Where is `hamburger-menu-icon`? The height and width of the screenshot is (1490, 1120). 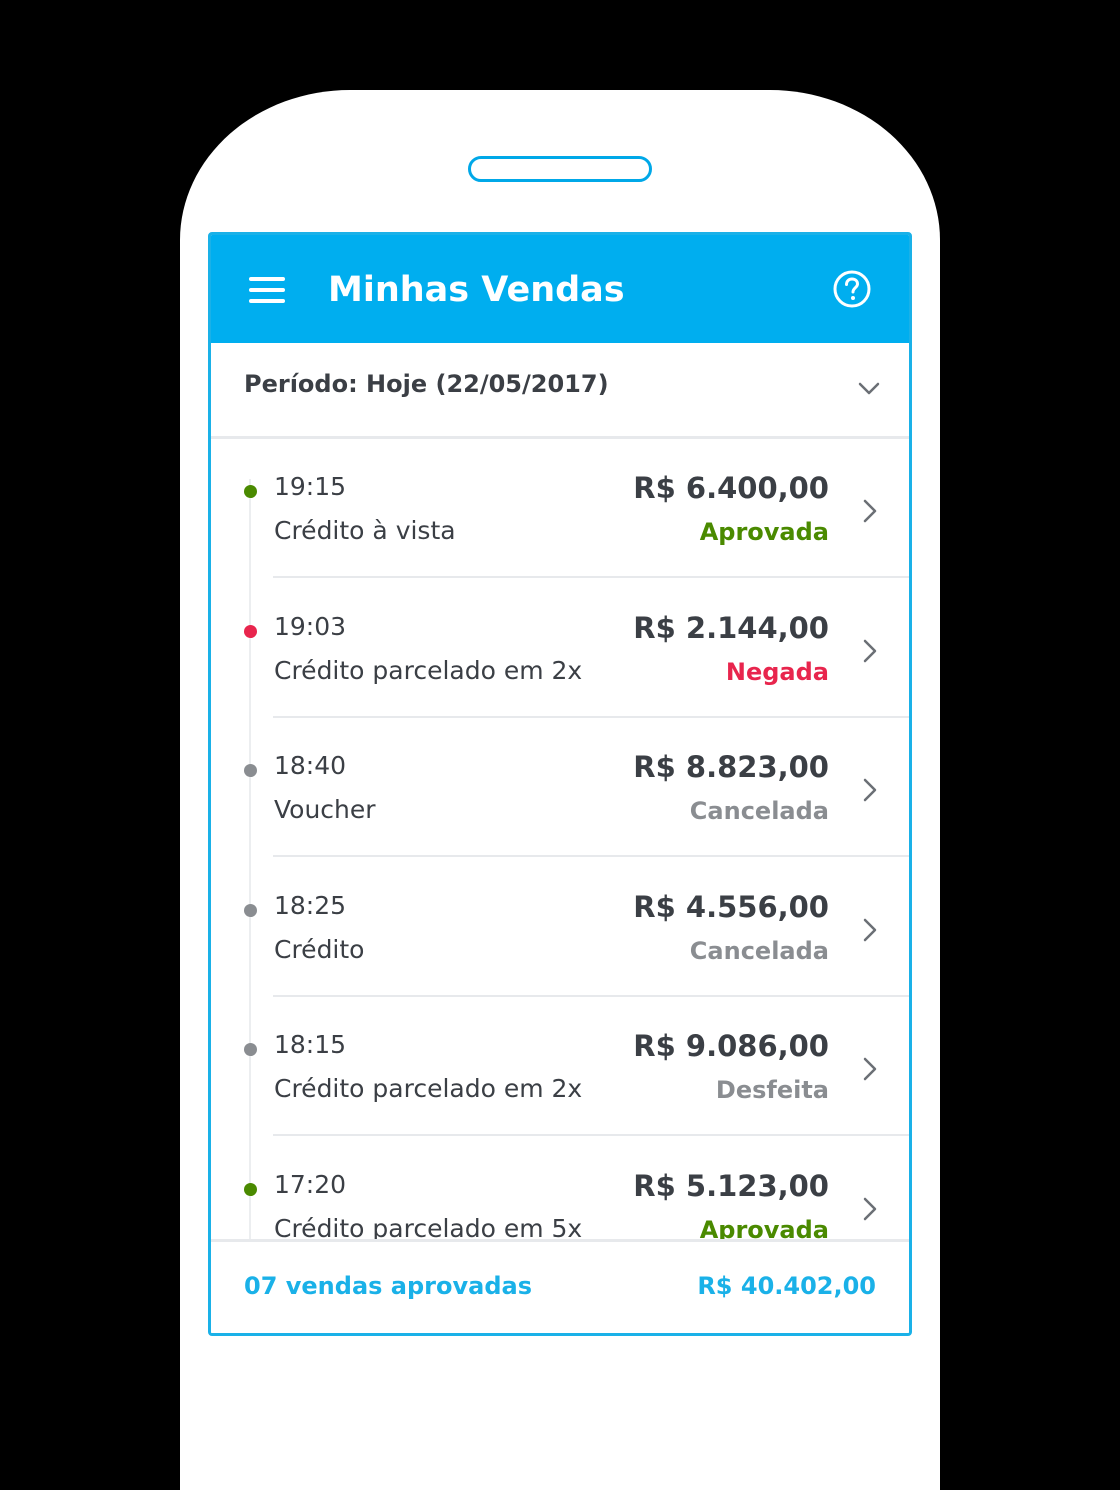 hamburger-menu-icon is located at coordinates (267, 290).